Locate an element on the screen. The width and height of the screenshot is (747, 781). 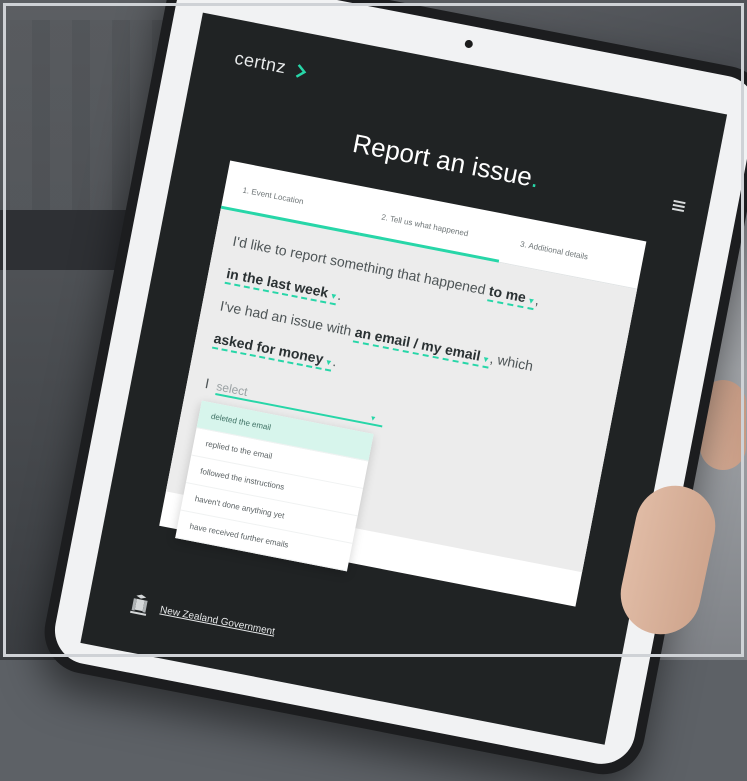
who-value: to me is located at coordinates (507, 294).